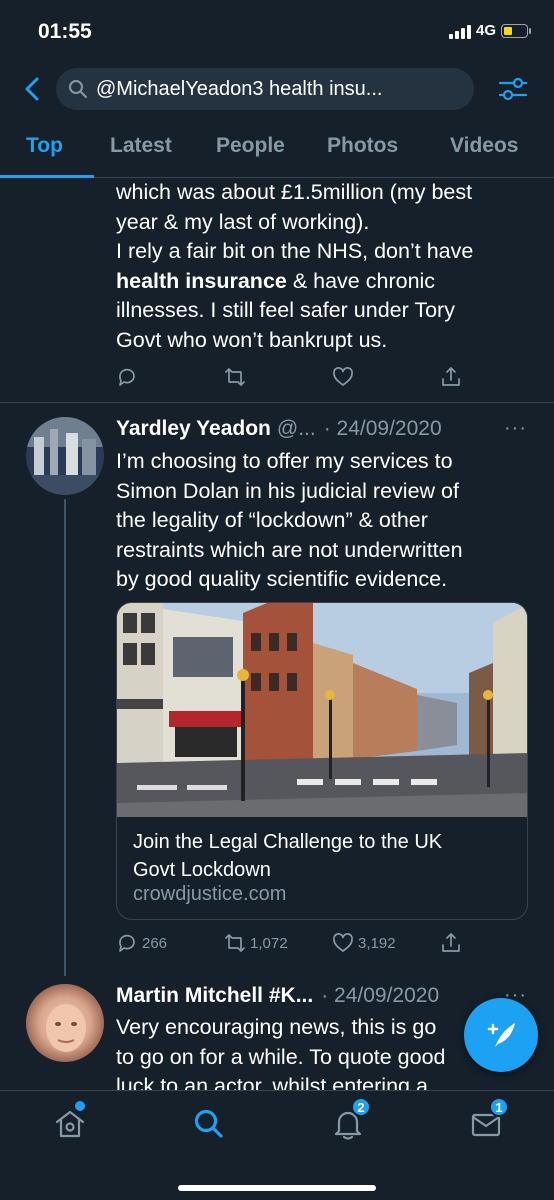 The height and width of the screenshot is (1200, 554). Describe the element at coordinates (277, 1145) in the screenshot. I see `bottom-nav: 2 1` at that location.